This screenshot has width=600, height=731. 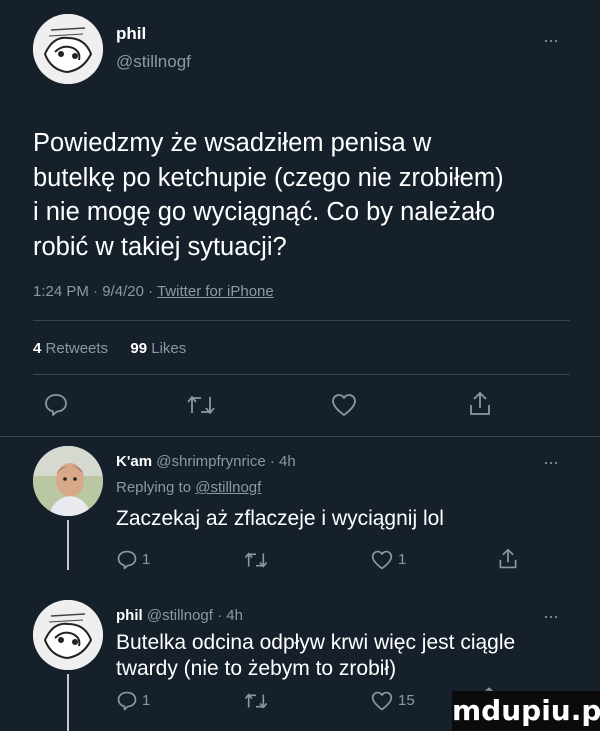 I want to click on author-handle: @stillnogf, so click(x=153, y=62).